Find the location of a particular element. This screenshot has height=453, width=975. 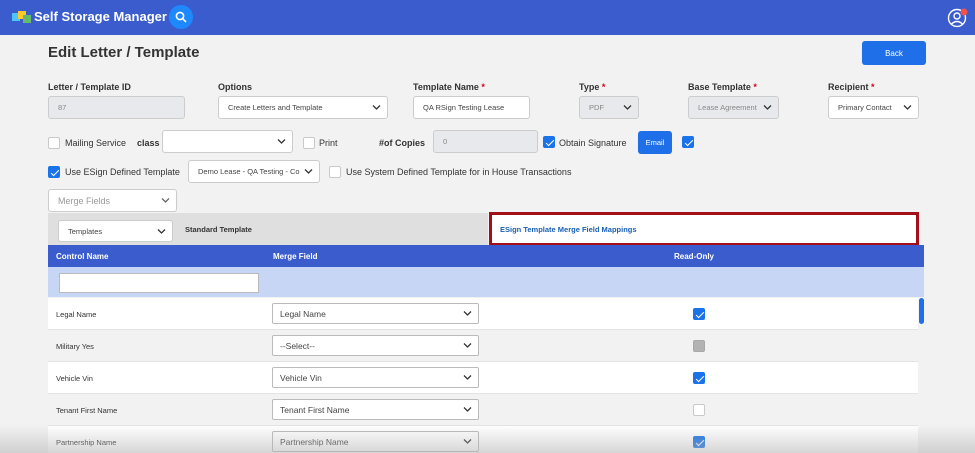

table-row: Legal Name Legal Name is located at coordinates (483, 314).